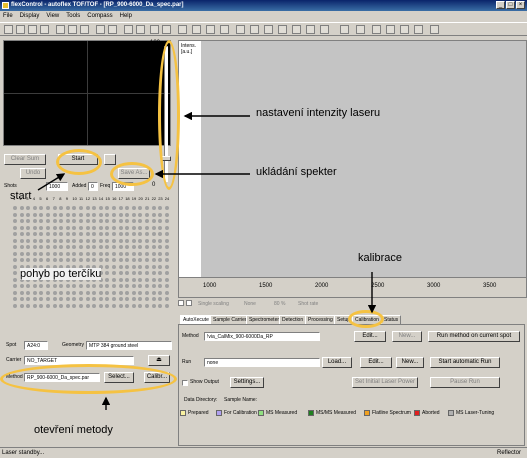 The width and height of the screenshot is (527, 458). Describe the element at coordinates (380, 258) in the screenshot. I see `annotation-calibration: kalibrace` at that location.